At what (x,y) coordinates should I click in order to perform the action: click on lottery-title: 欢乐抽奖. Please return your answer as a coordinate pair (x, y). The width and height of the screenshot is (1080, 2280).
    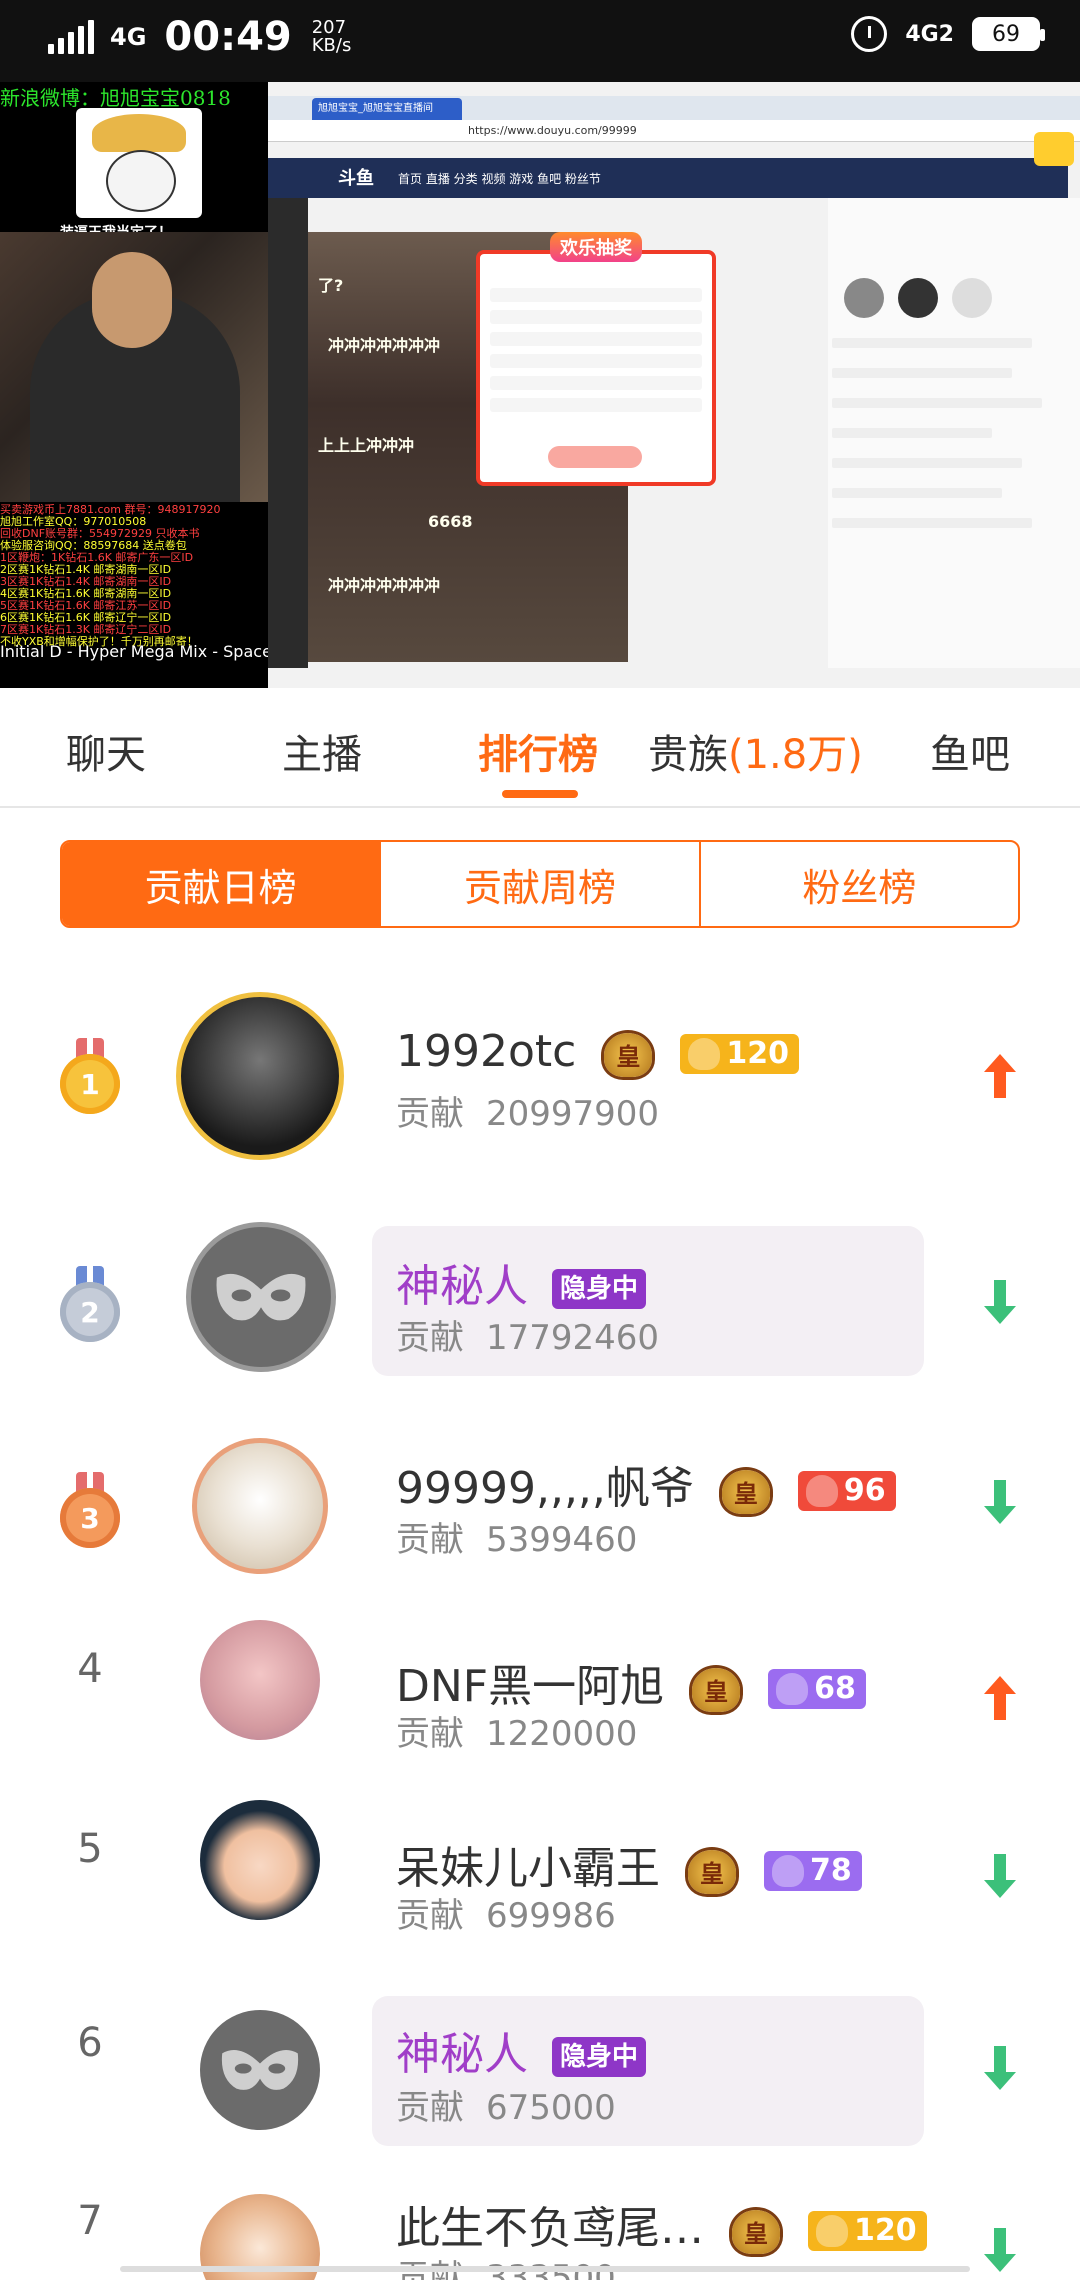
    Looking at the image, I should click on (596, 247).